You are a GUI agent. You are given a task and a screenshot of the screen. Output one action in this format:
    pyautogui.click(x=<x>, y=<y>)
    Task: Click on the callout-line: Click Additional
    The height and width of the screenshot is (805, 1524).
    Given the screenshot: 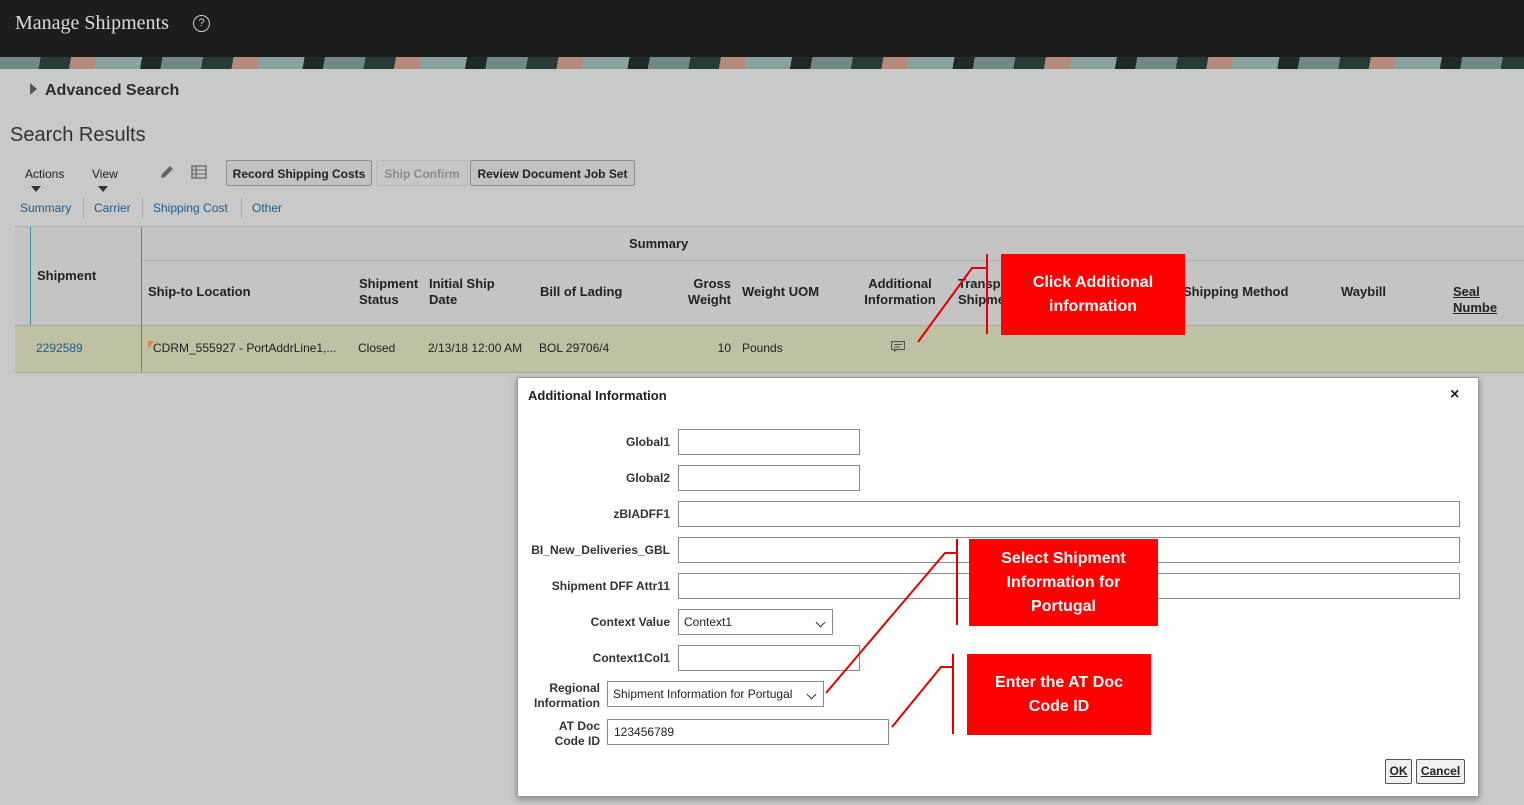 What is the action you would take?
    pyautogui.click(x=1093, y=282)
    